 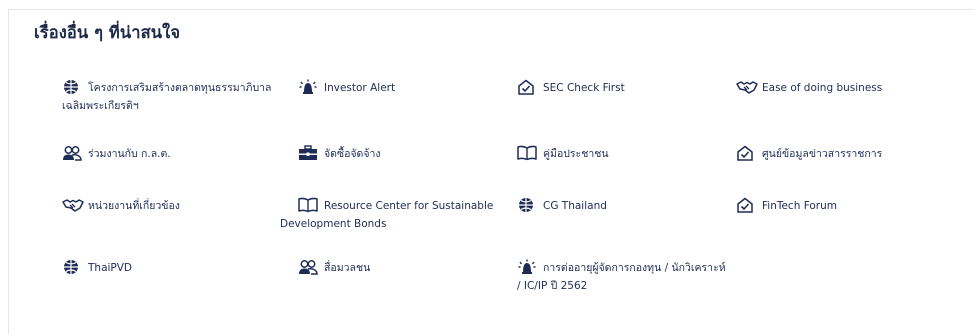 I want to click on link-label: สื่อมวลชน, so click(x=347, y=268).